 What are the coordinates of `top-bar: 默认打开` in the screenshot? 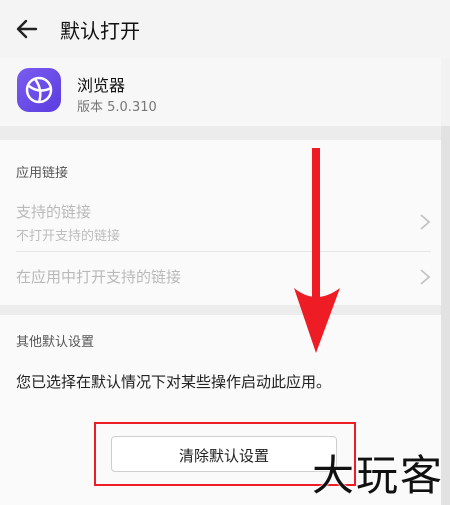 It's located at (225, 29).